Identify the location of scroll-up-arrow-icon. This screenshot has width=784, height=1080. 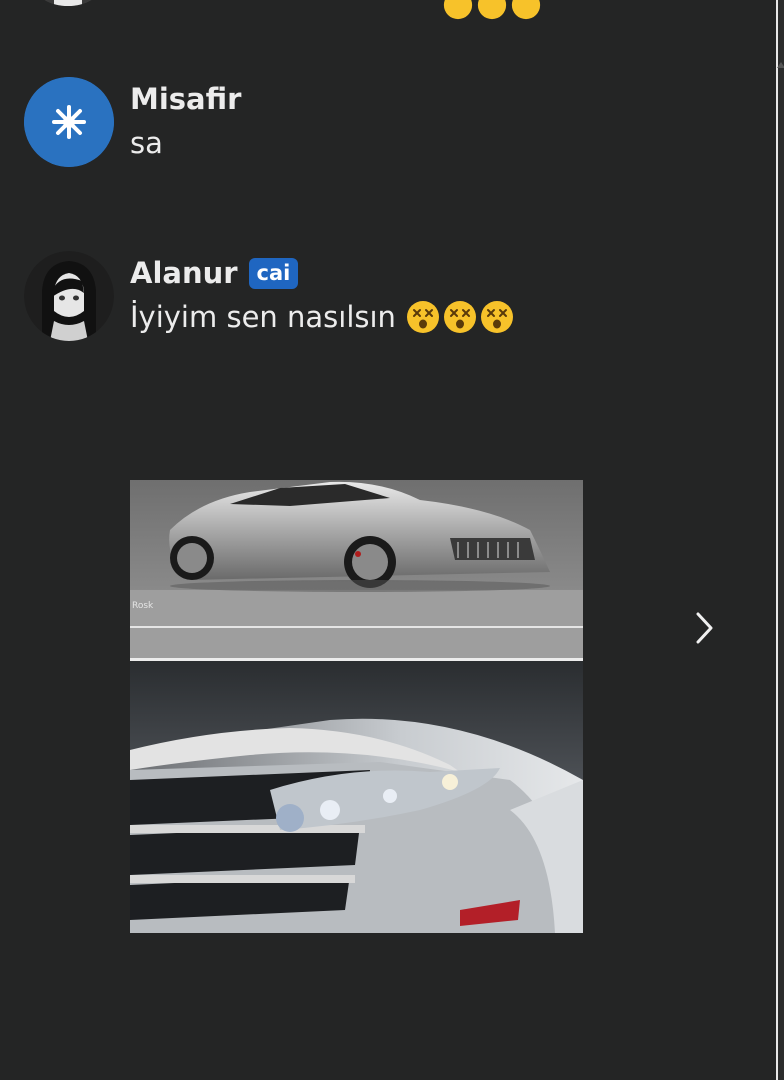
(780, 65).